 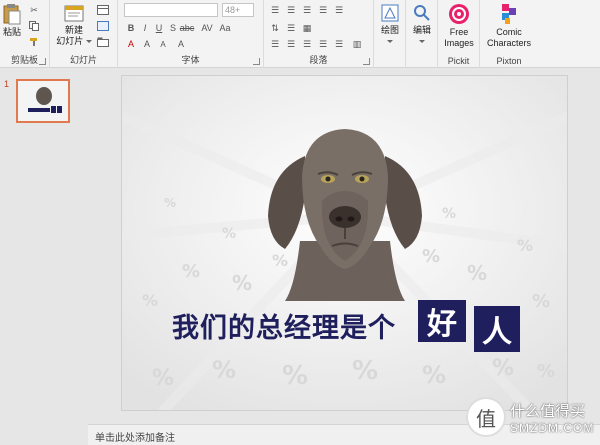 I want to click on pickit-group: Free Images Pickit, so click(x=459, y=34).